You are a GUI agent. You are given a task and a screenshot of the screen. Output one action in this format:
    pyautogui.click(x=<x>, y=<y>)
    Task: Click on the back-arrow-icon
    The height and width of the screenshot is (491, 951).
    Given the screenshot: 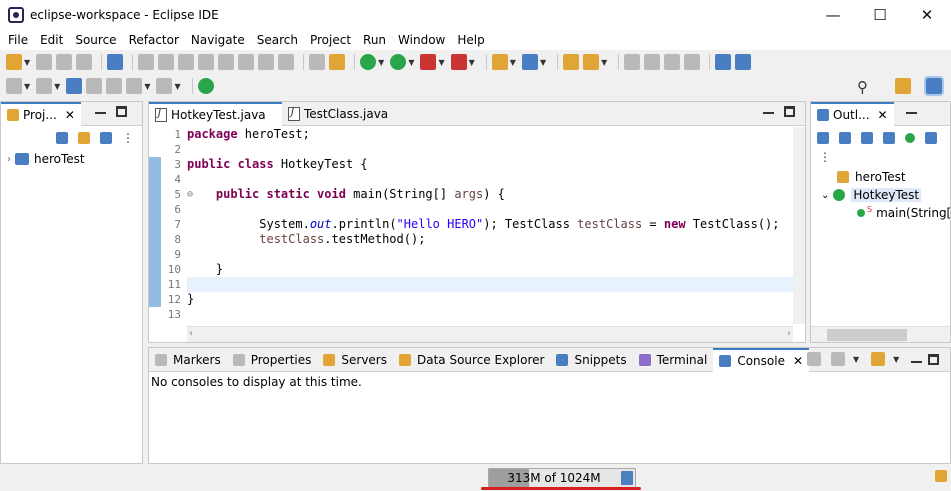 What is the action you would take?
    pyautogui.click(x=134, y=86)
    